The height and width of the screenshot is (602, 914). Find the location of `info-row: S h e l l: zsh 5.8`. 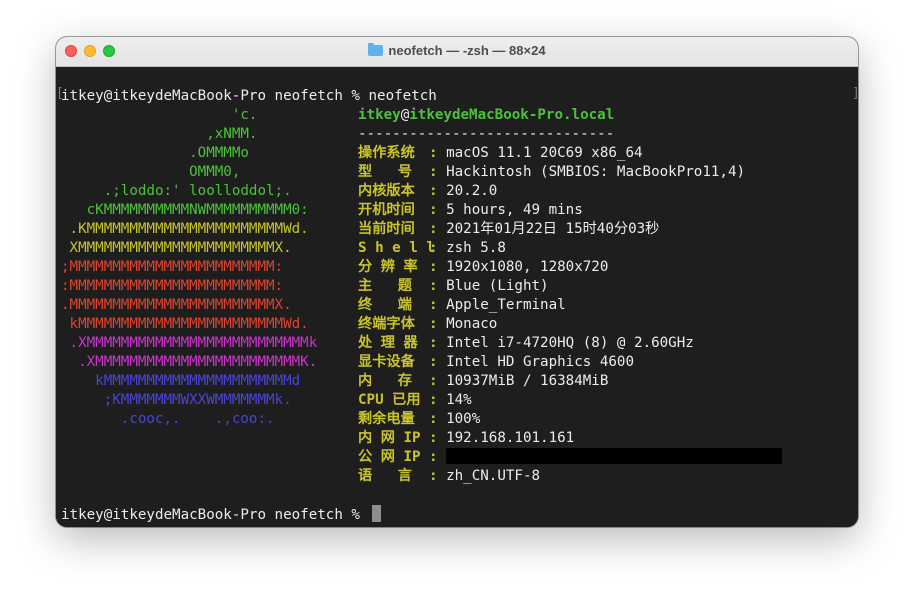

info-row: S h e l l: zsh 5.8 is located at coordinates (570, 248).